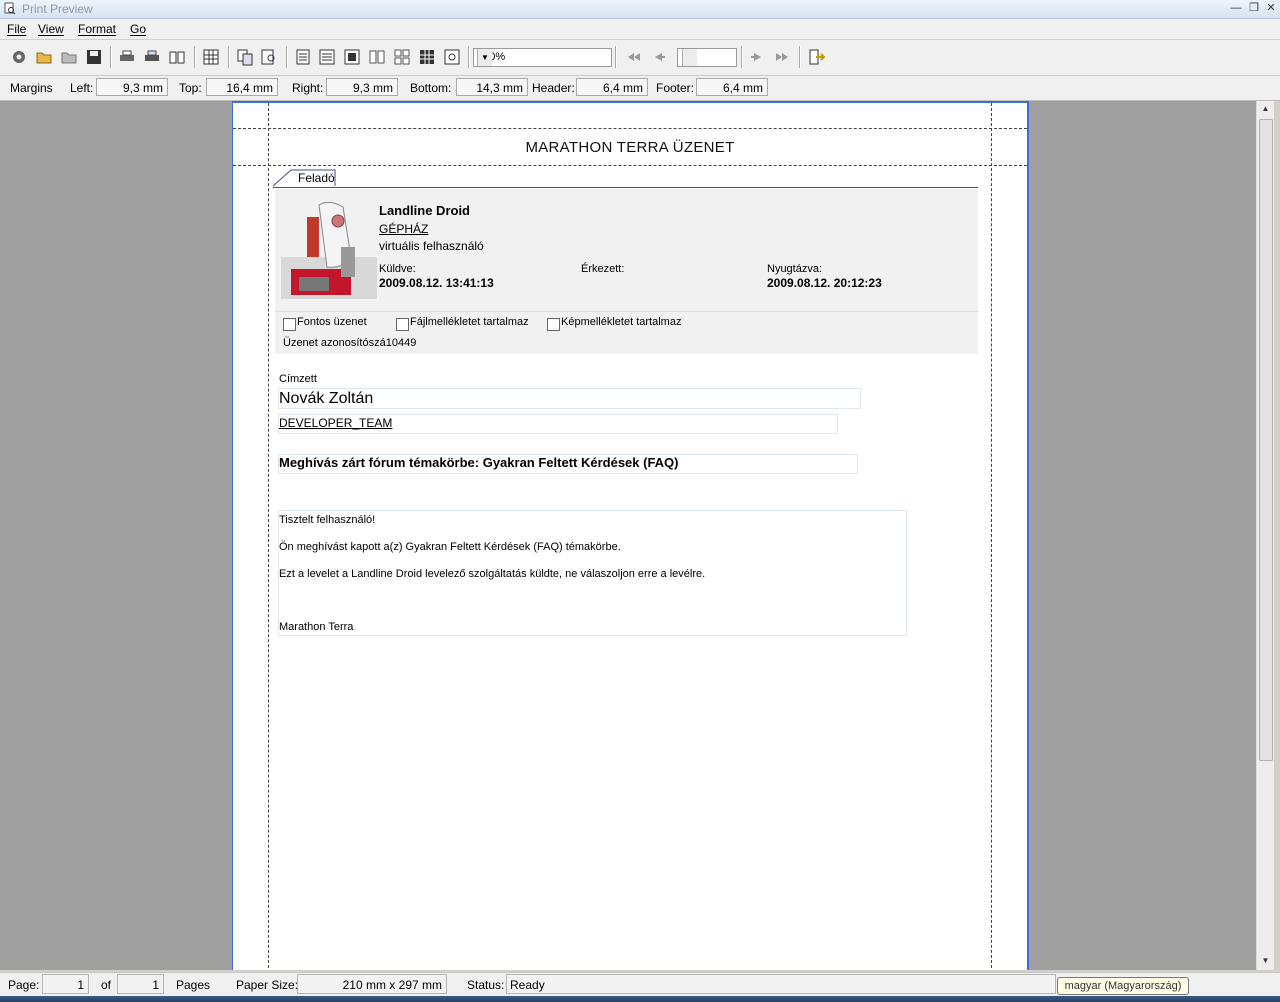  What do you see at coordinates (177, 57) in the screenshot?
I see `book-icon` at bounding box center [177, 57].